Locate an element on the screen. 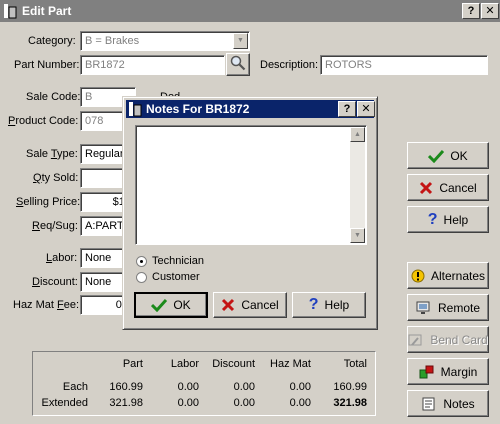 This screenshot has height=424, width=500. bend-card-label: Bend Card is located at coordinates (459, 339).